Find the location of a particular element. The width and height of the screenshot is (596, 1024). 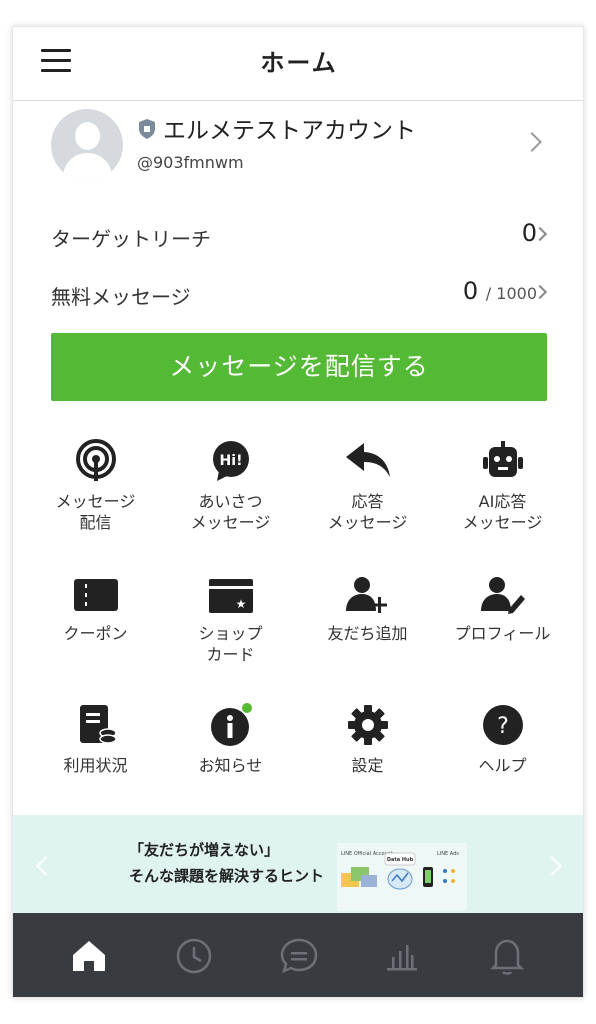

chevron-left-icon is located at coordinates (46, 866).